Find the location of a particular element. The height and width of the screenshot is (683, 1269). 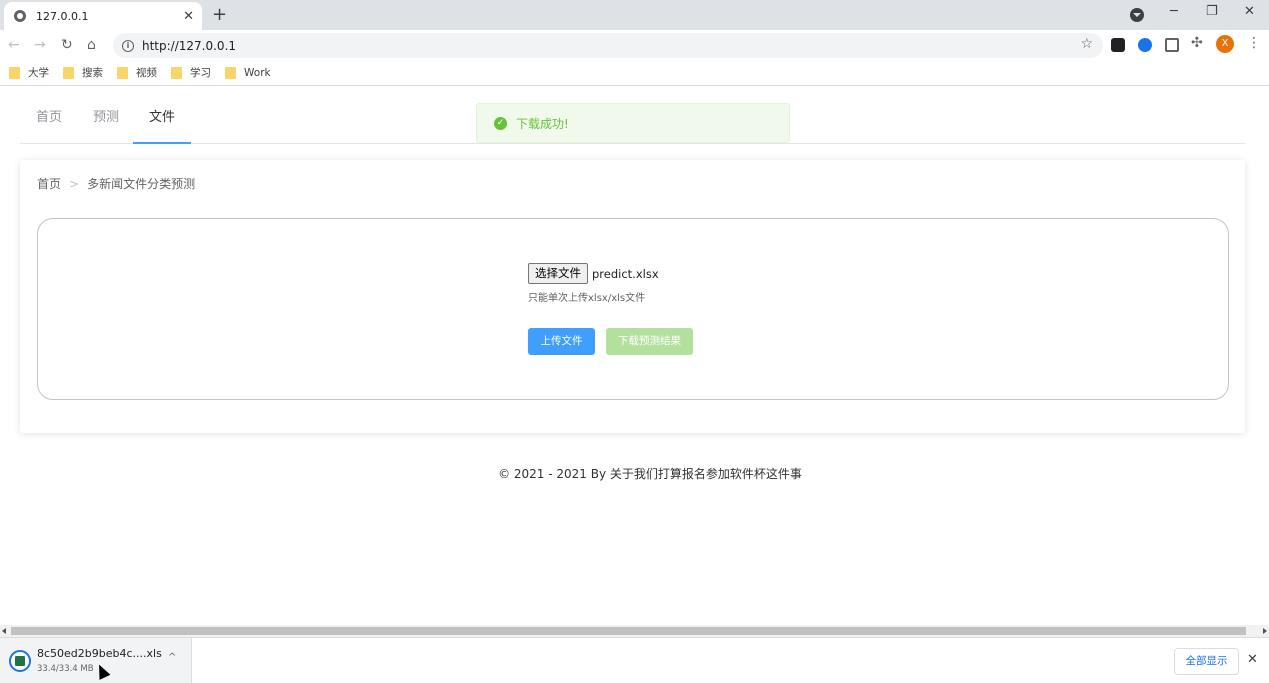

address-bar: i http://127.0.0.1 ☆ is located at coordinates (608, 45).